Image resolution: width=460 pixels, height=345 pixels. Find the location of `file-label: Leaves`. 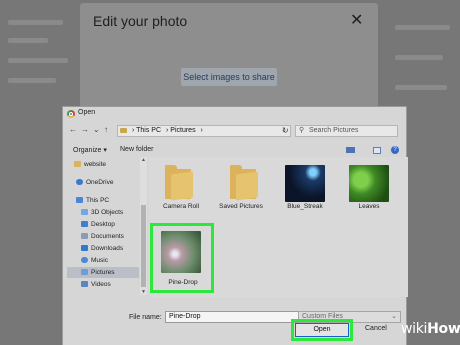

file-label: Leaves is located at coordinates (369, 206).